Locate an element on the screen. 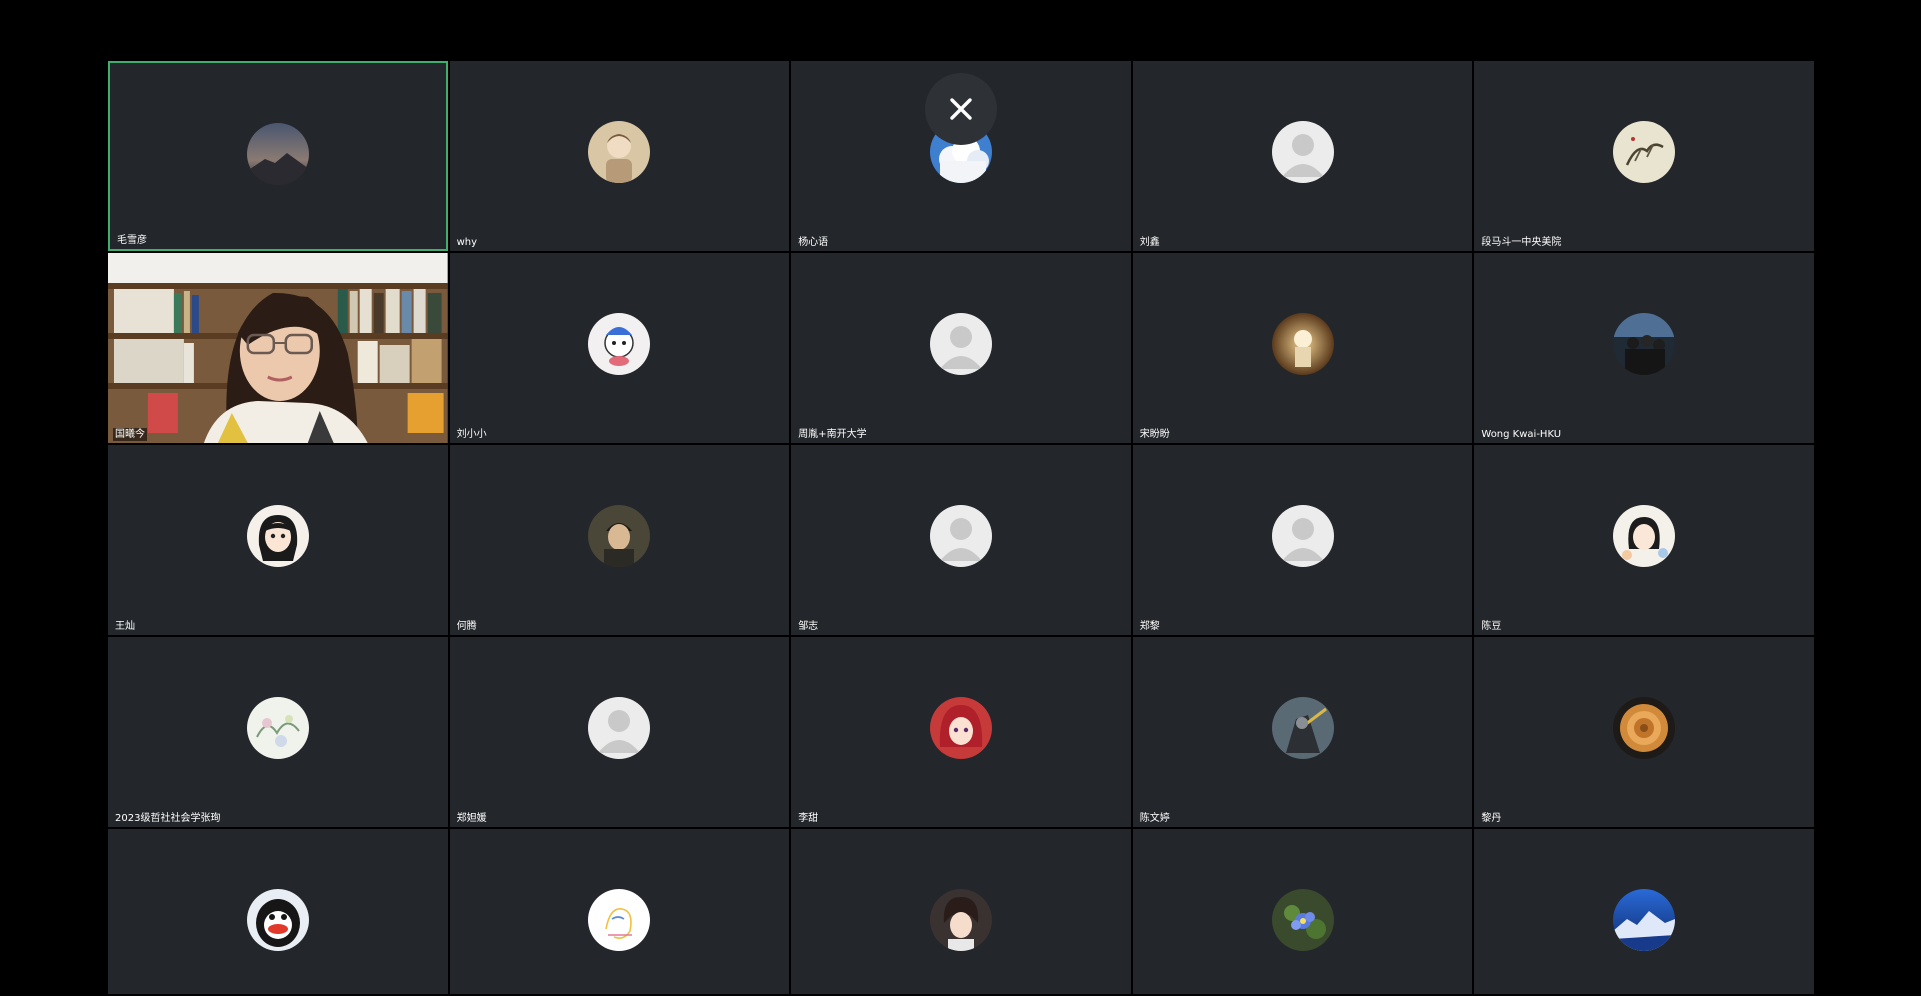 The width and height of the screenshot is (1921, 996). participant-tile: 邹志 is located at coordinates (961, 540).